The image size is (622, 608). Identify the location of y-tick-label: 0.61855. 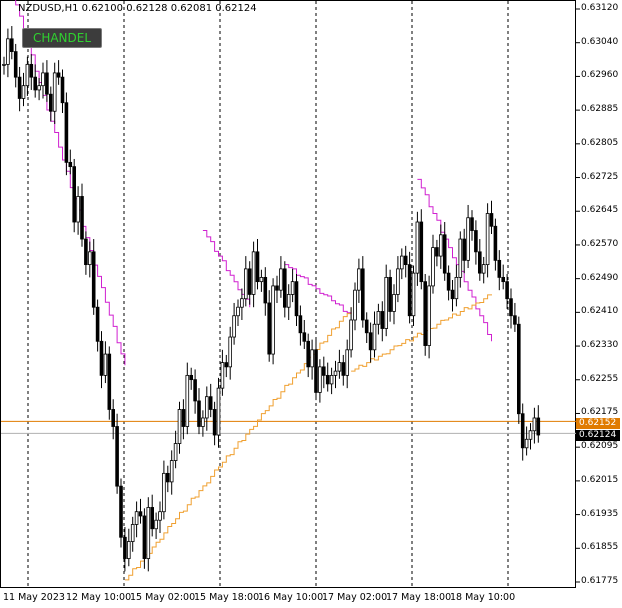
(600, 547).